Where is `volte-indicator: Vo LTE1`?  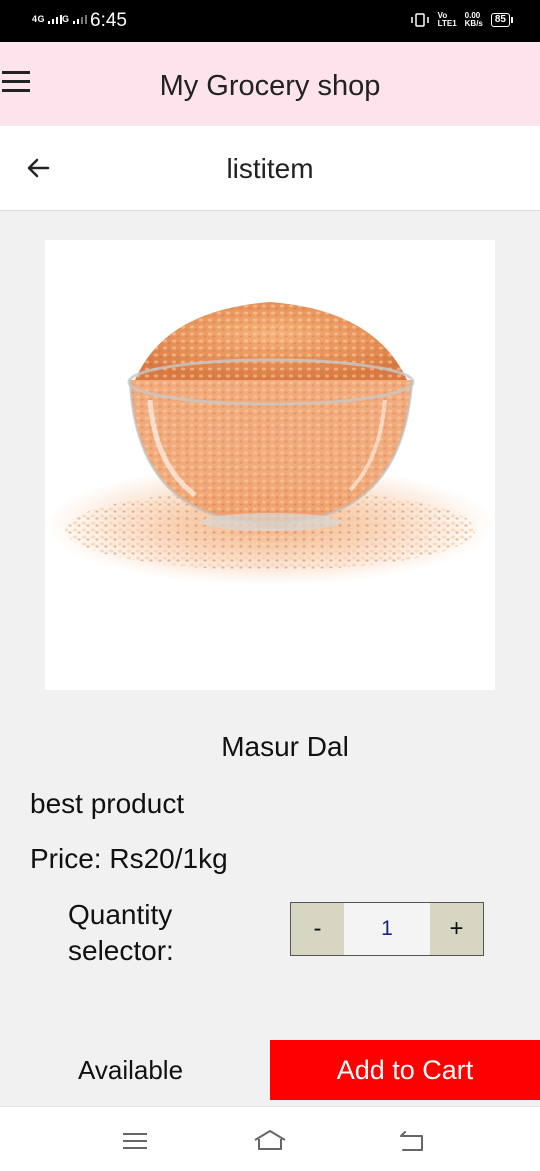 volte-indicator: Vo LTE1 is located at coordinates (447, 20).